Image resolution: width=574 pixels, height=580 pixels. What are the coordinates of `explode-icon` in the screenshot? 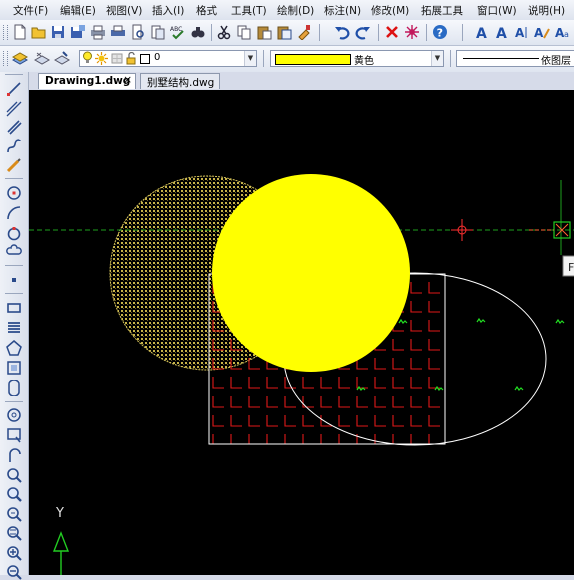 It's located at (412, 32).